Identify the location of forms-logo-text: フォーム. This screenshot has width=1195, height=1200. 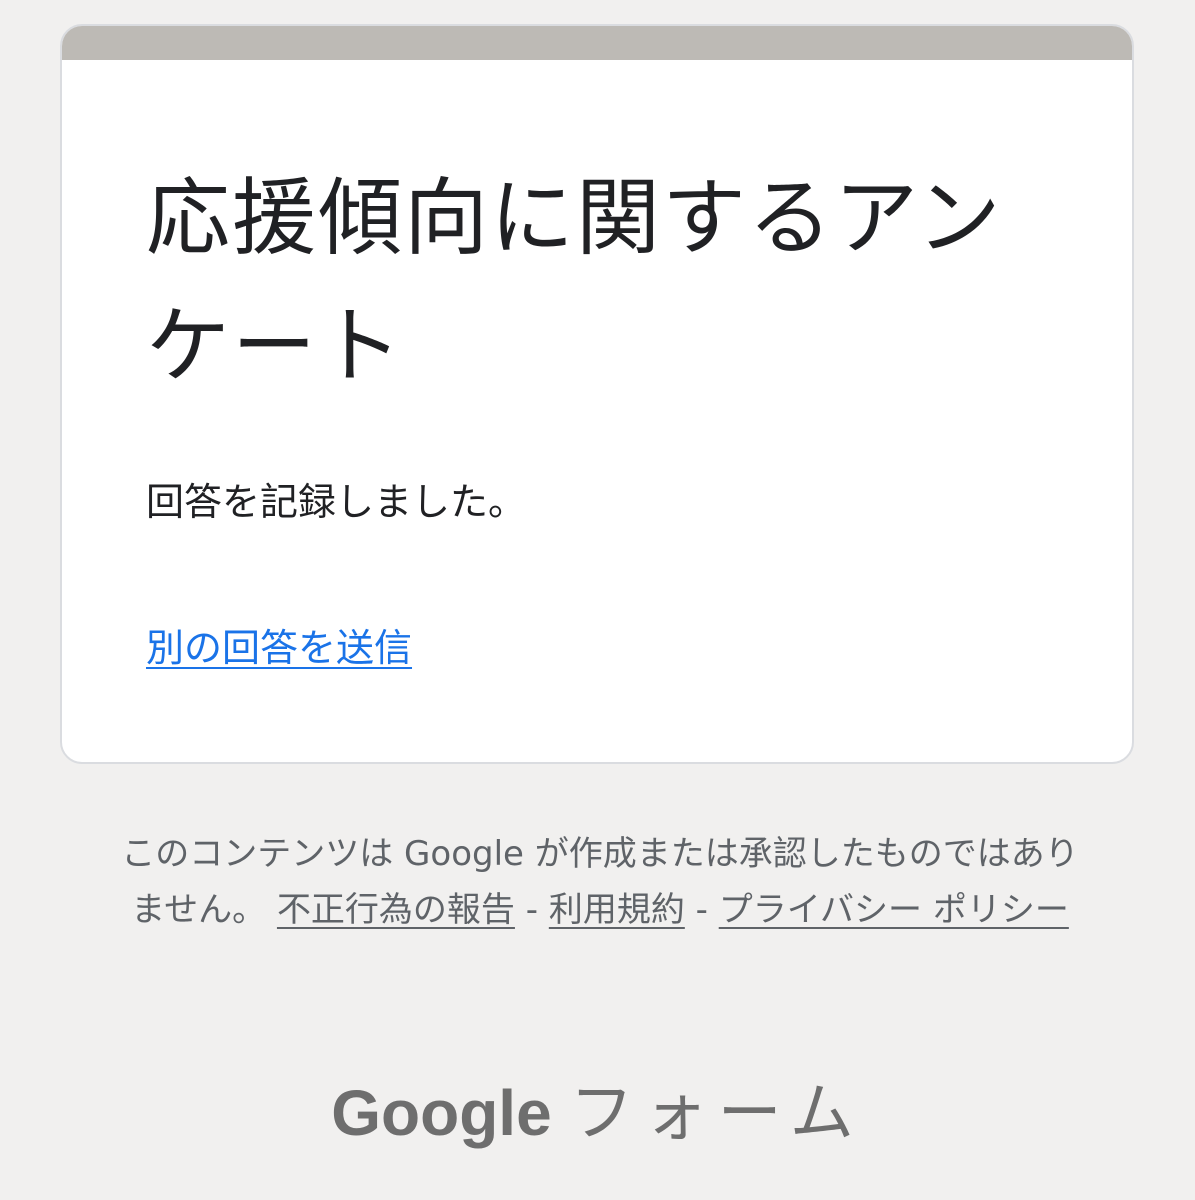
(716, 1114).